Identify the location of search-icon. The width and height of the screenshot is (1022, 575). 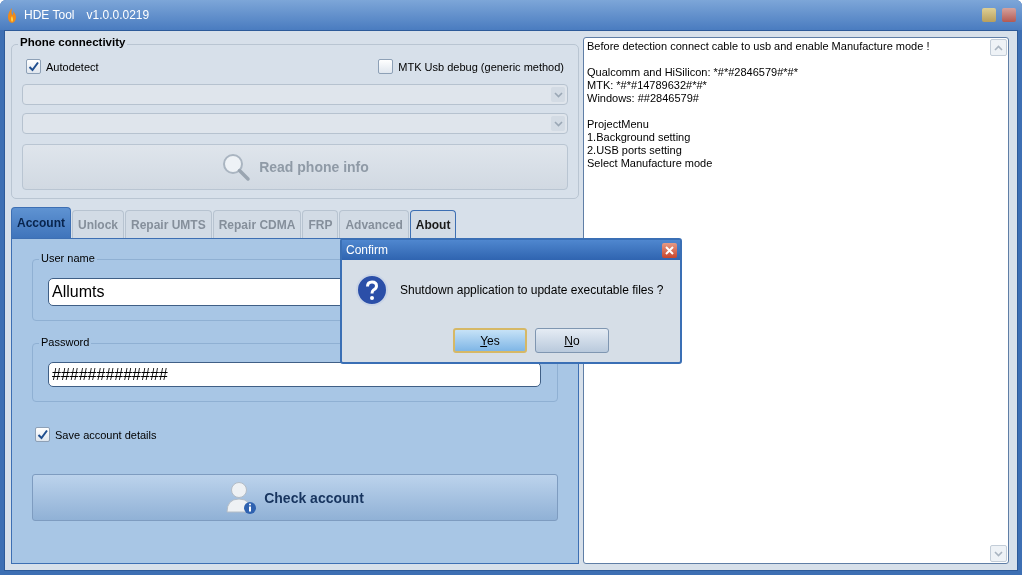
(236, 167).